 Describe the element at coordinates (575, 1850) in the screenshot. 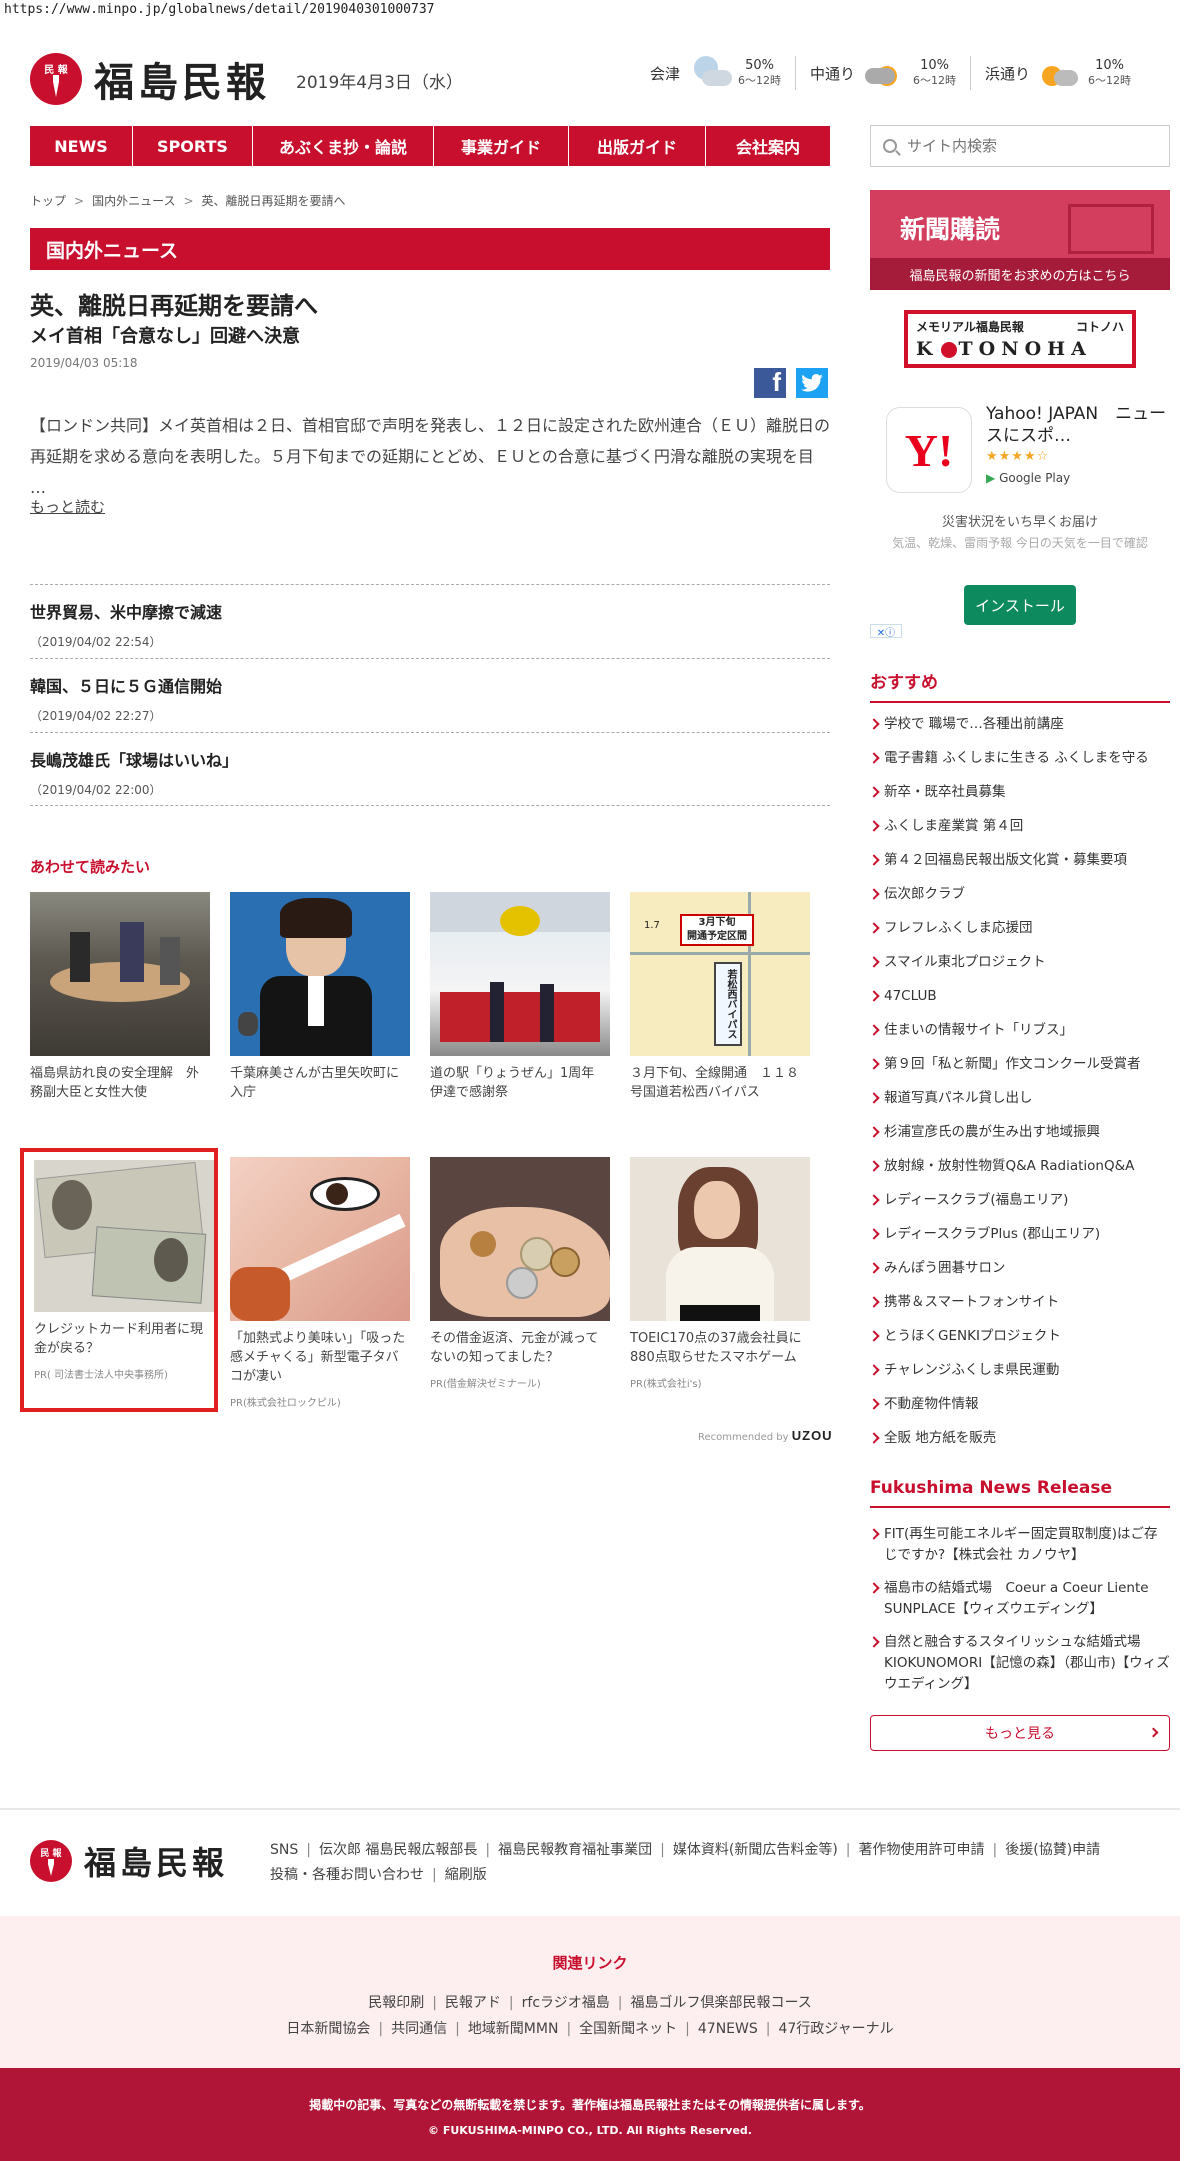

I see `footer-link: 福島民報教育福祉事業団` at that location.